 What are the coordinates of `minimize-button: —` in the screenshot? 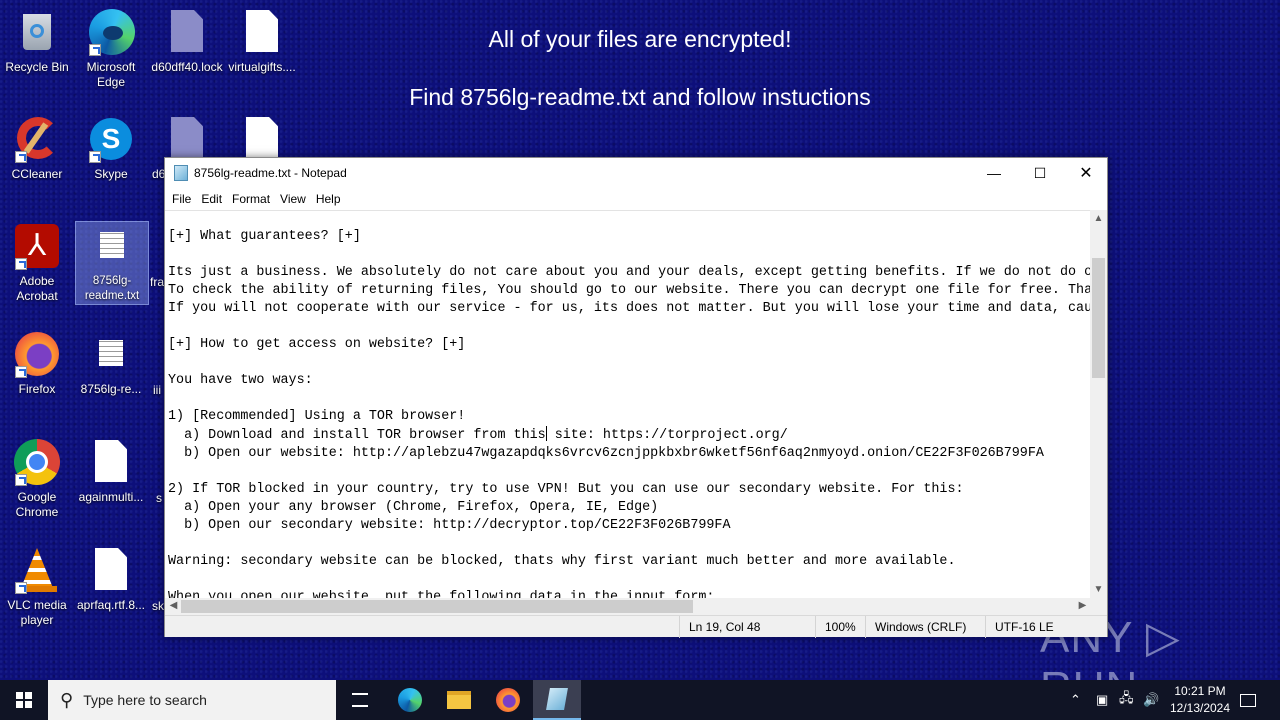 It's located at (994, 173).